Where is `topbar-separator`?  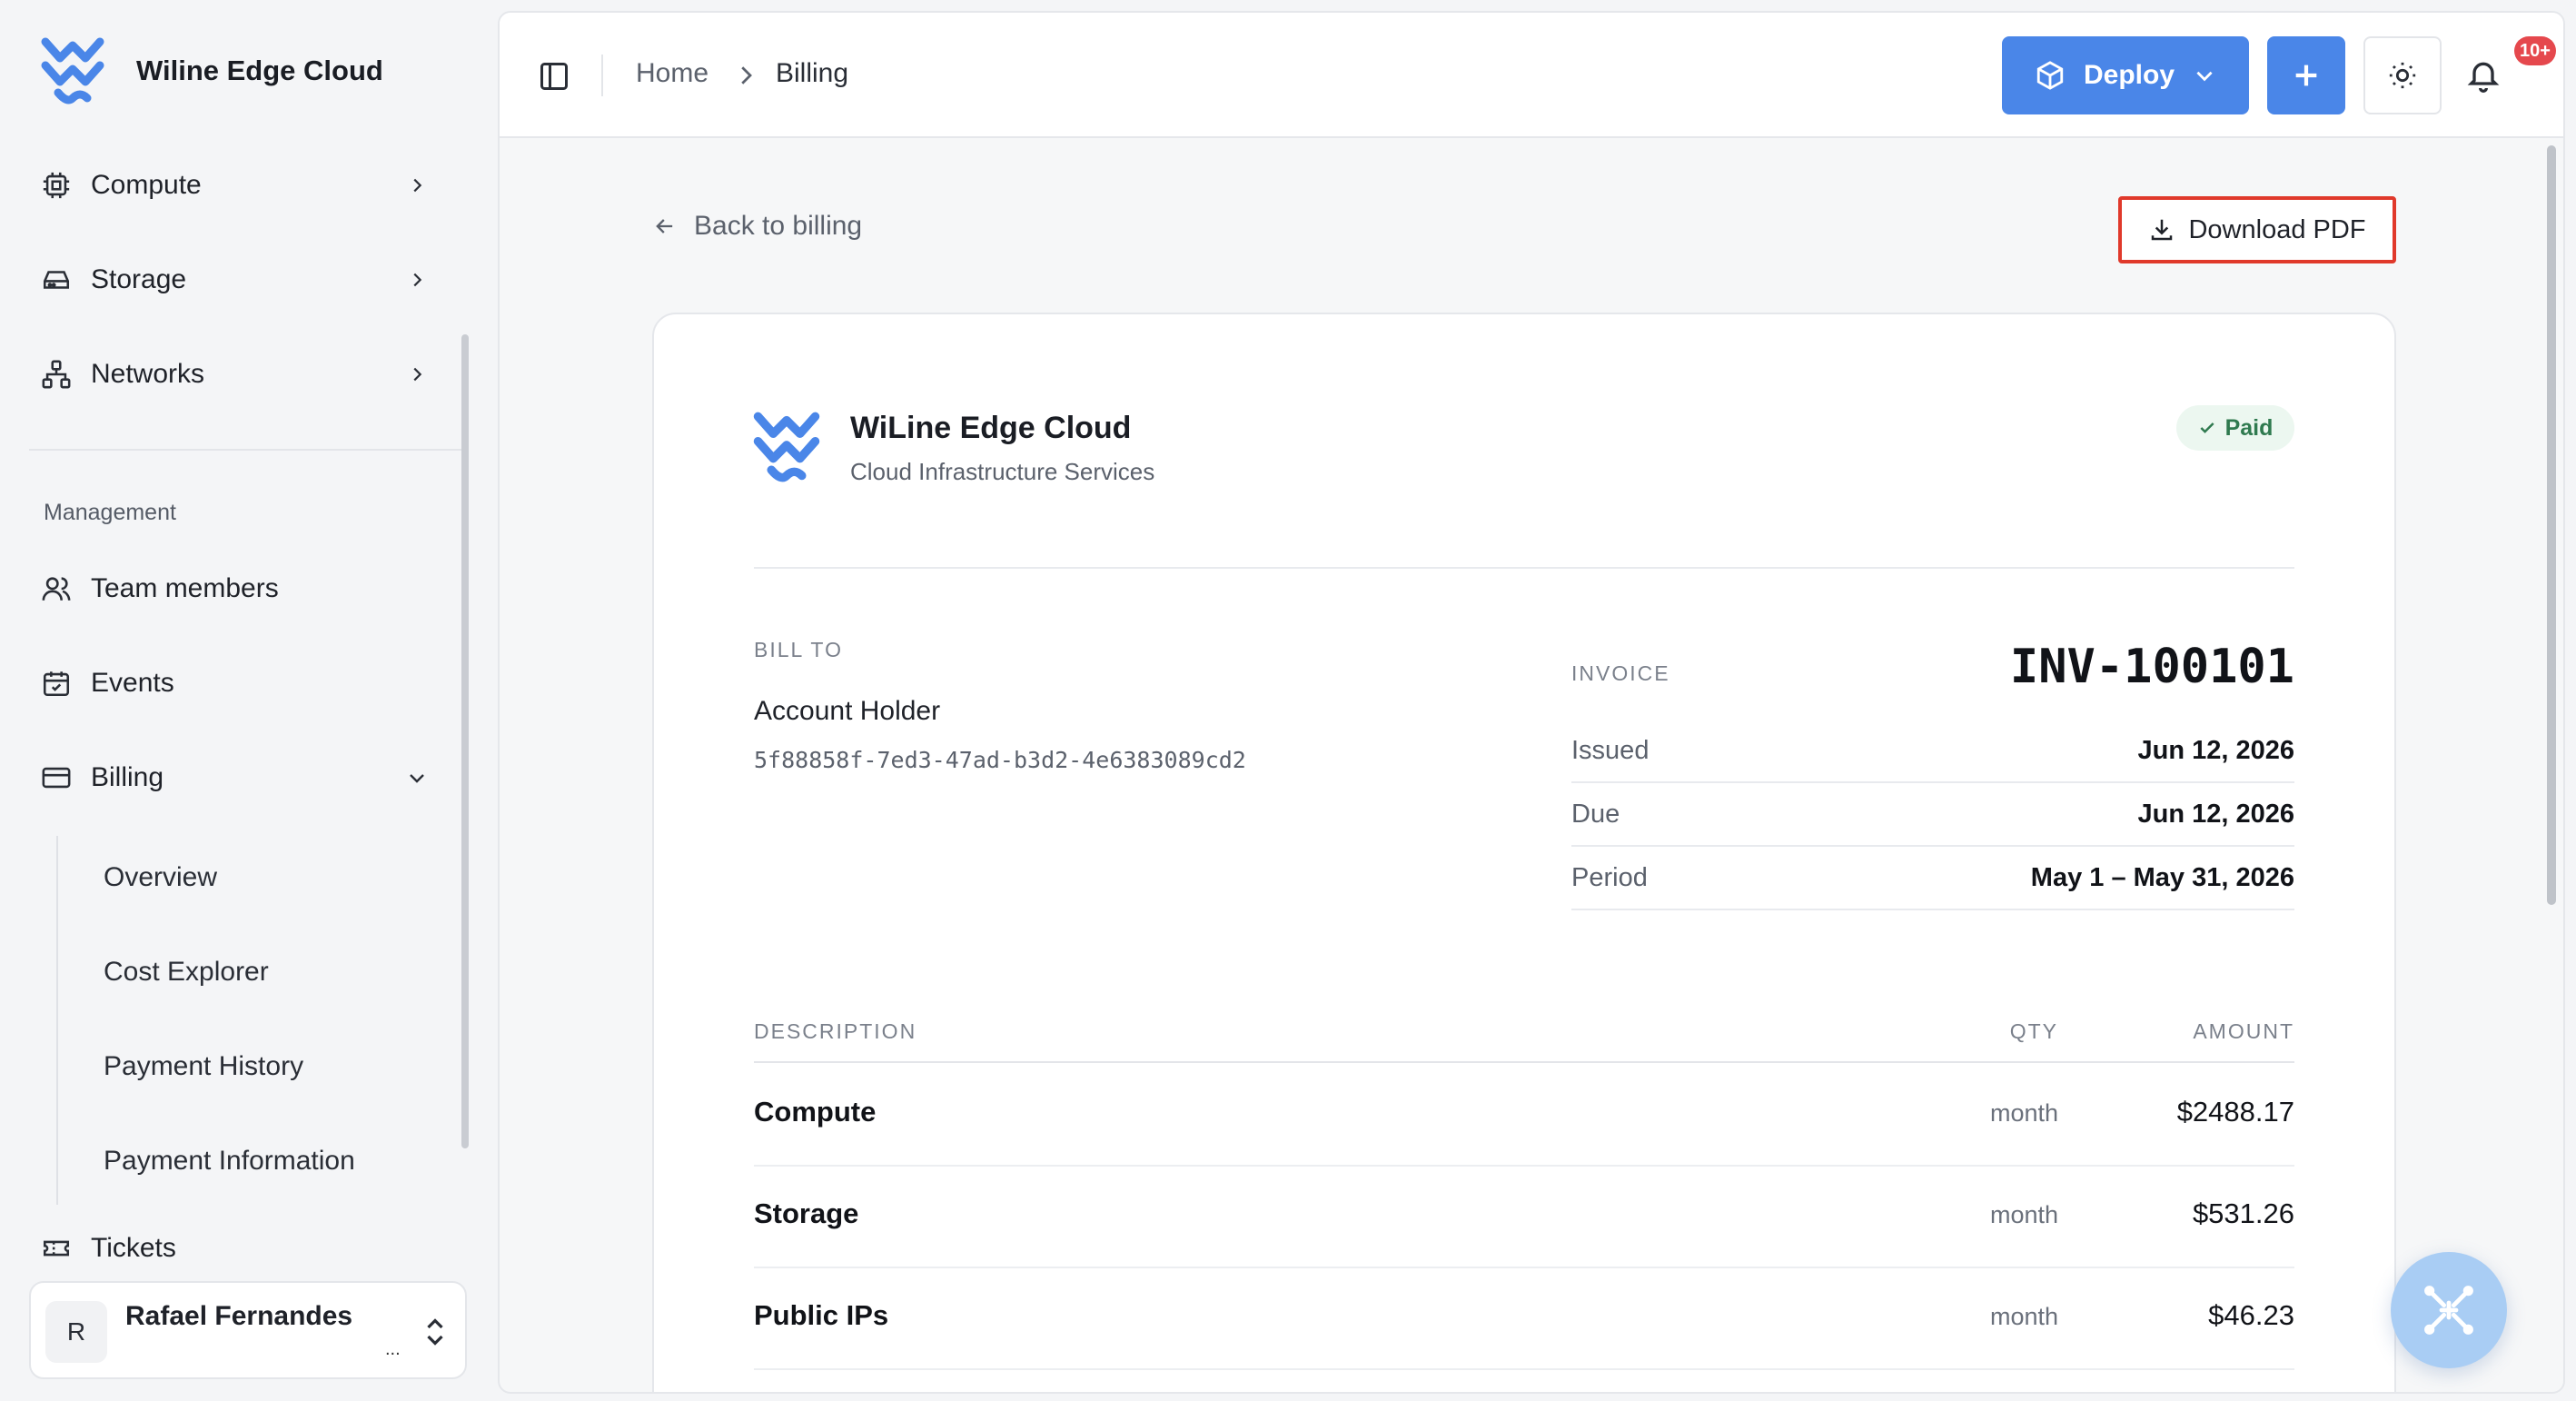 topbar-separator is located at coordinates (602, 75).